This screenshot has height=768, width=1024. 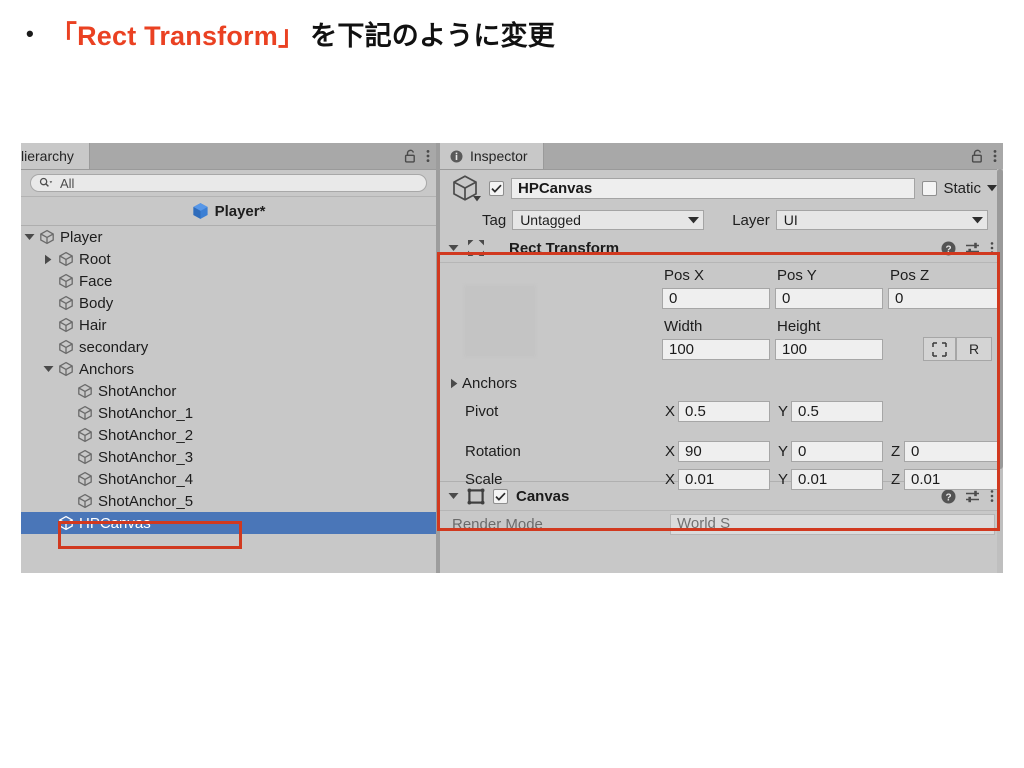 What do you see at coordinates (465, 188) in the screenshot?
I see `prefab-cube-outline-icon` at bounding box center [465, 188].